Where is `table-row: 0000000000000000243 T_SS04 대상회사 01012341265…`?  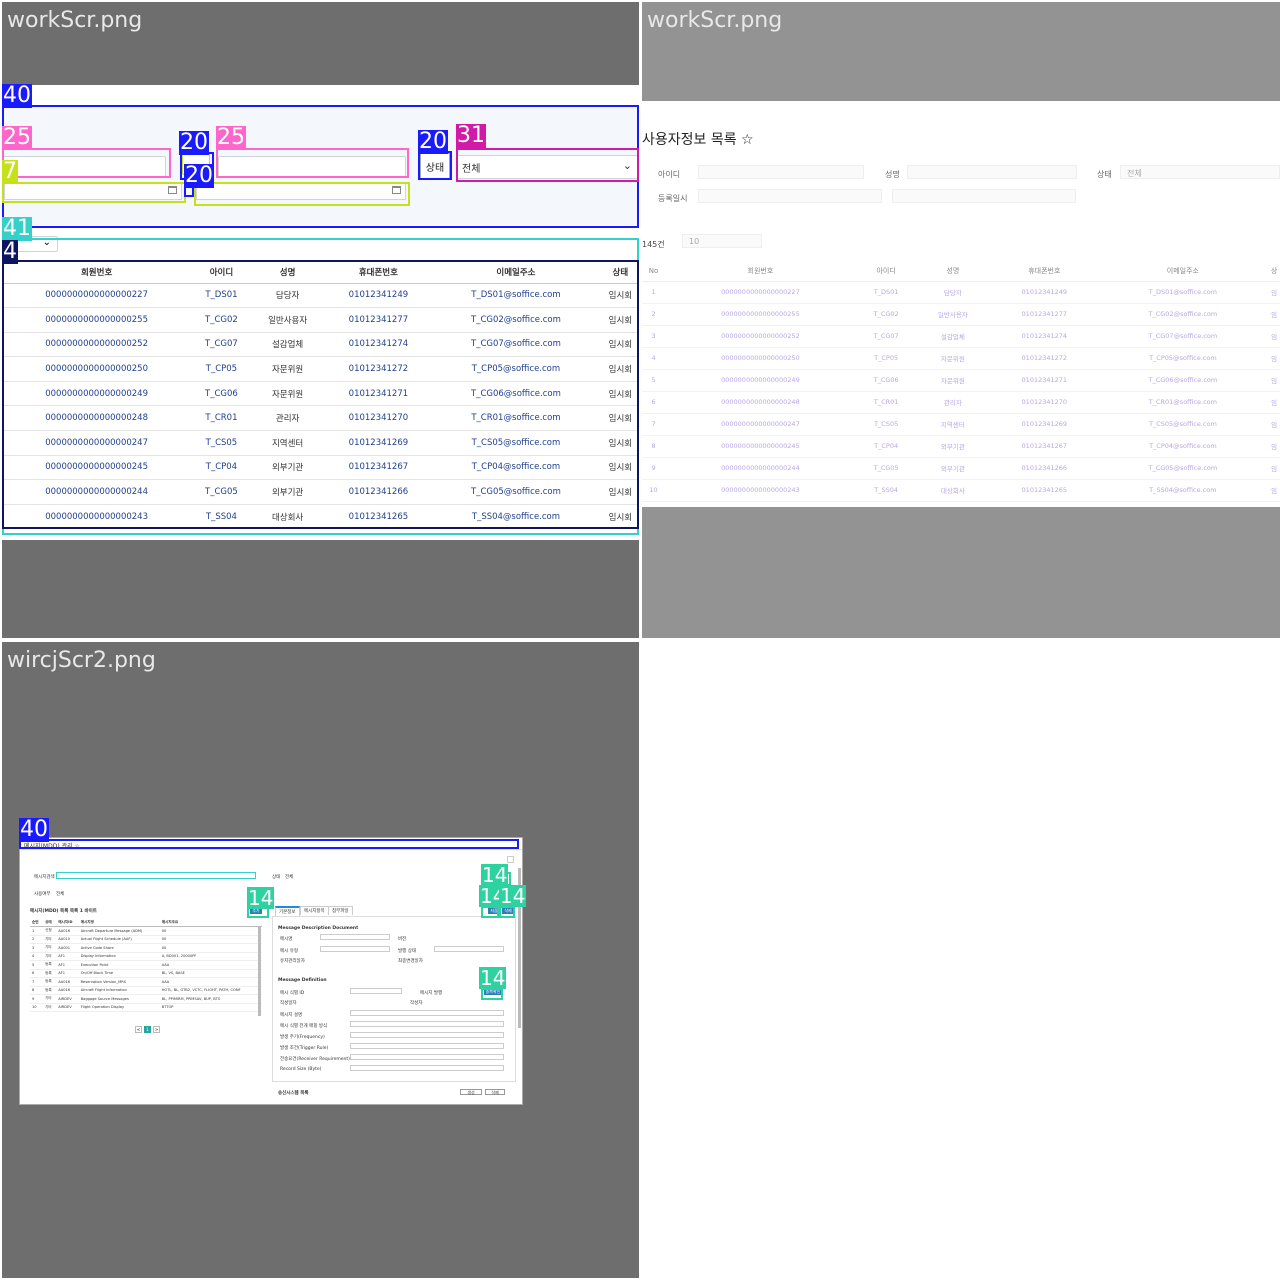
table-row: 0000000000000000243 T_SS04 대상회사 01012341265… is located at coordinates (320, 517).